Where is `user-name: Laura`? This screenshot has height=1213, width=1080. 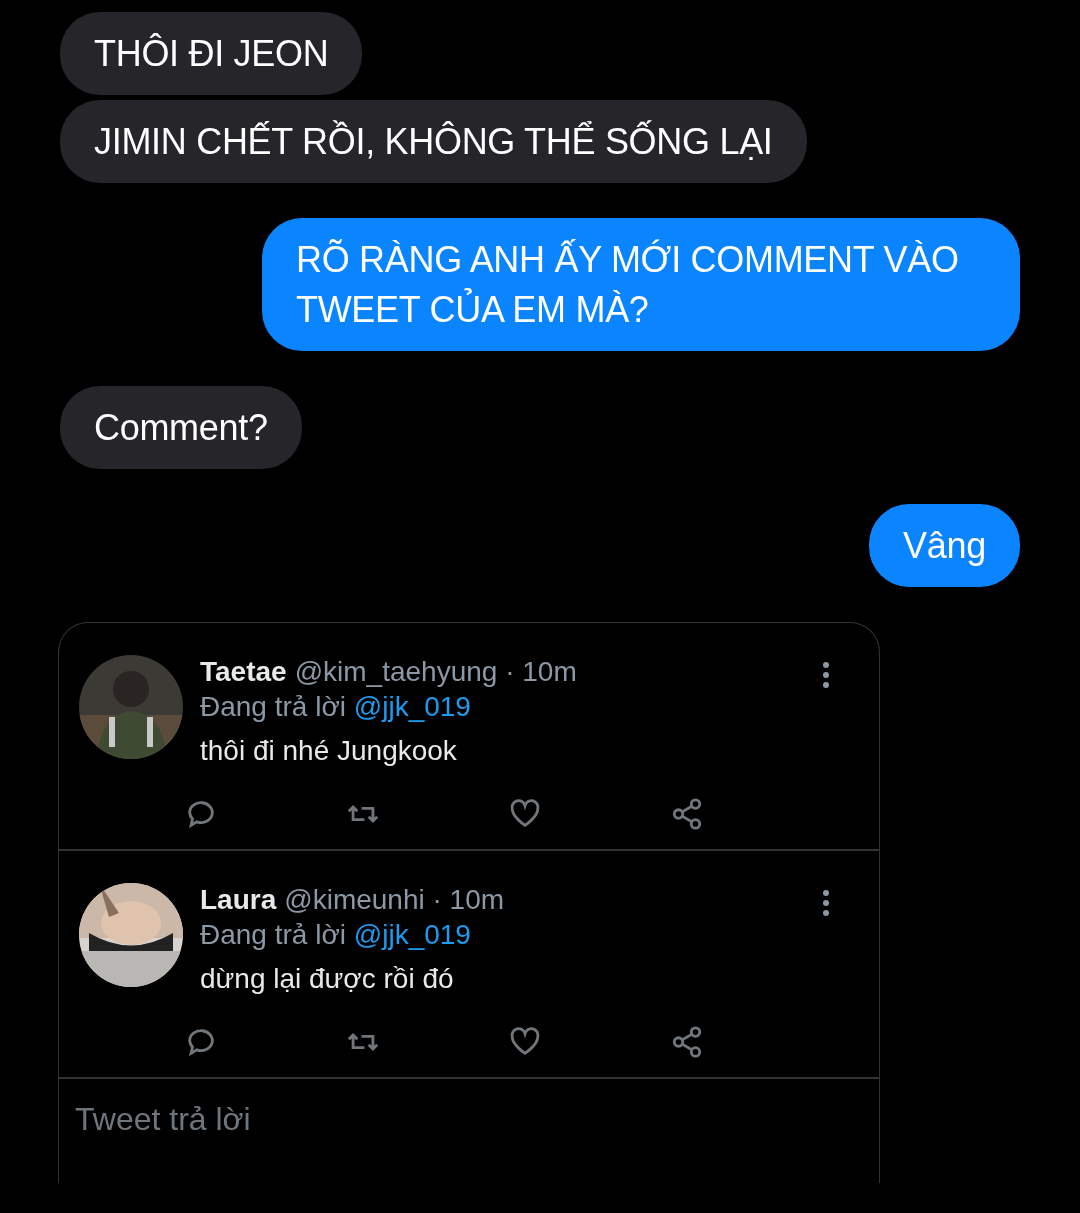
user-name: Laura is located at coordinates (238, 900).